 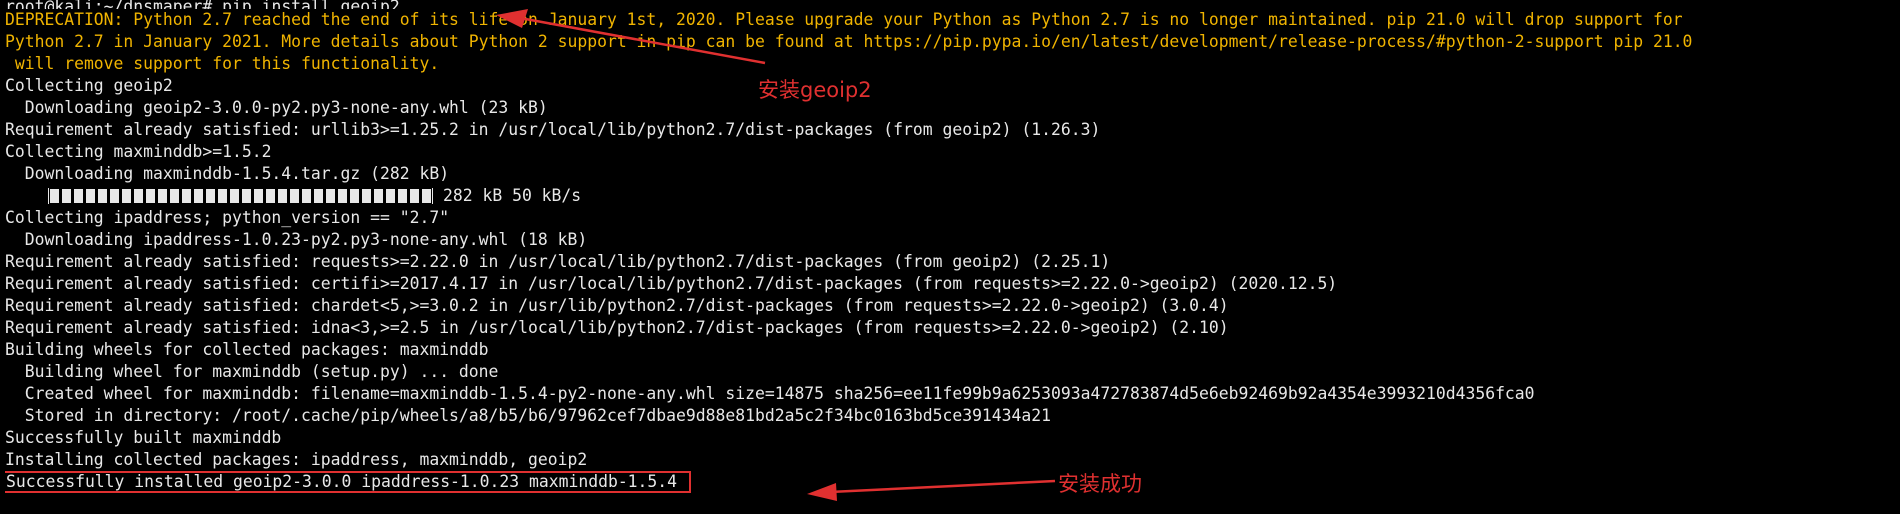 What do you see at coordinates (631, 37) in the screenshot?
I see `arrow-to-command` at bounding box center [631, 37].